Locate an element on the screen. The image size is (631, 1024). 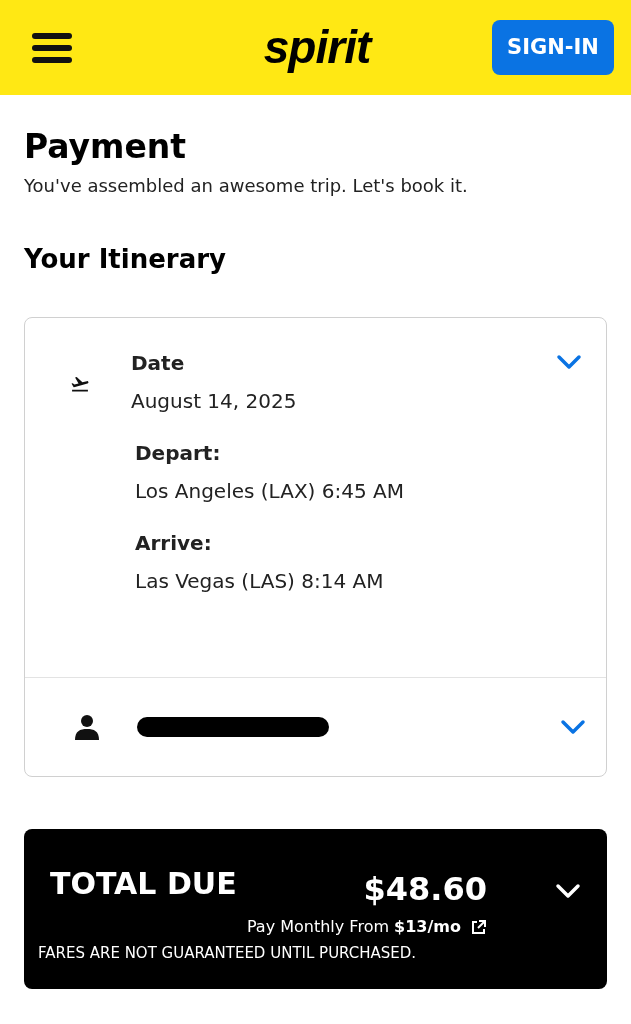
menu-icon is located at coordinates (52, 47).